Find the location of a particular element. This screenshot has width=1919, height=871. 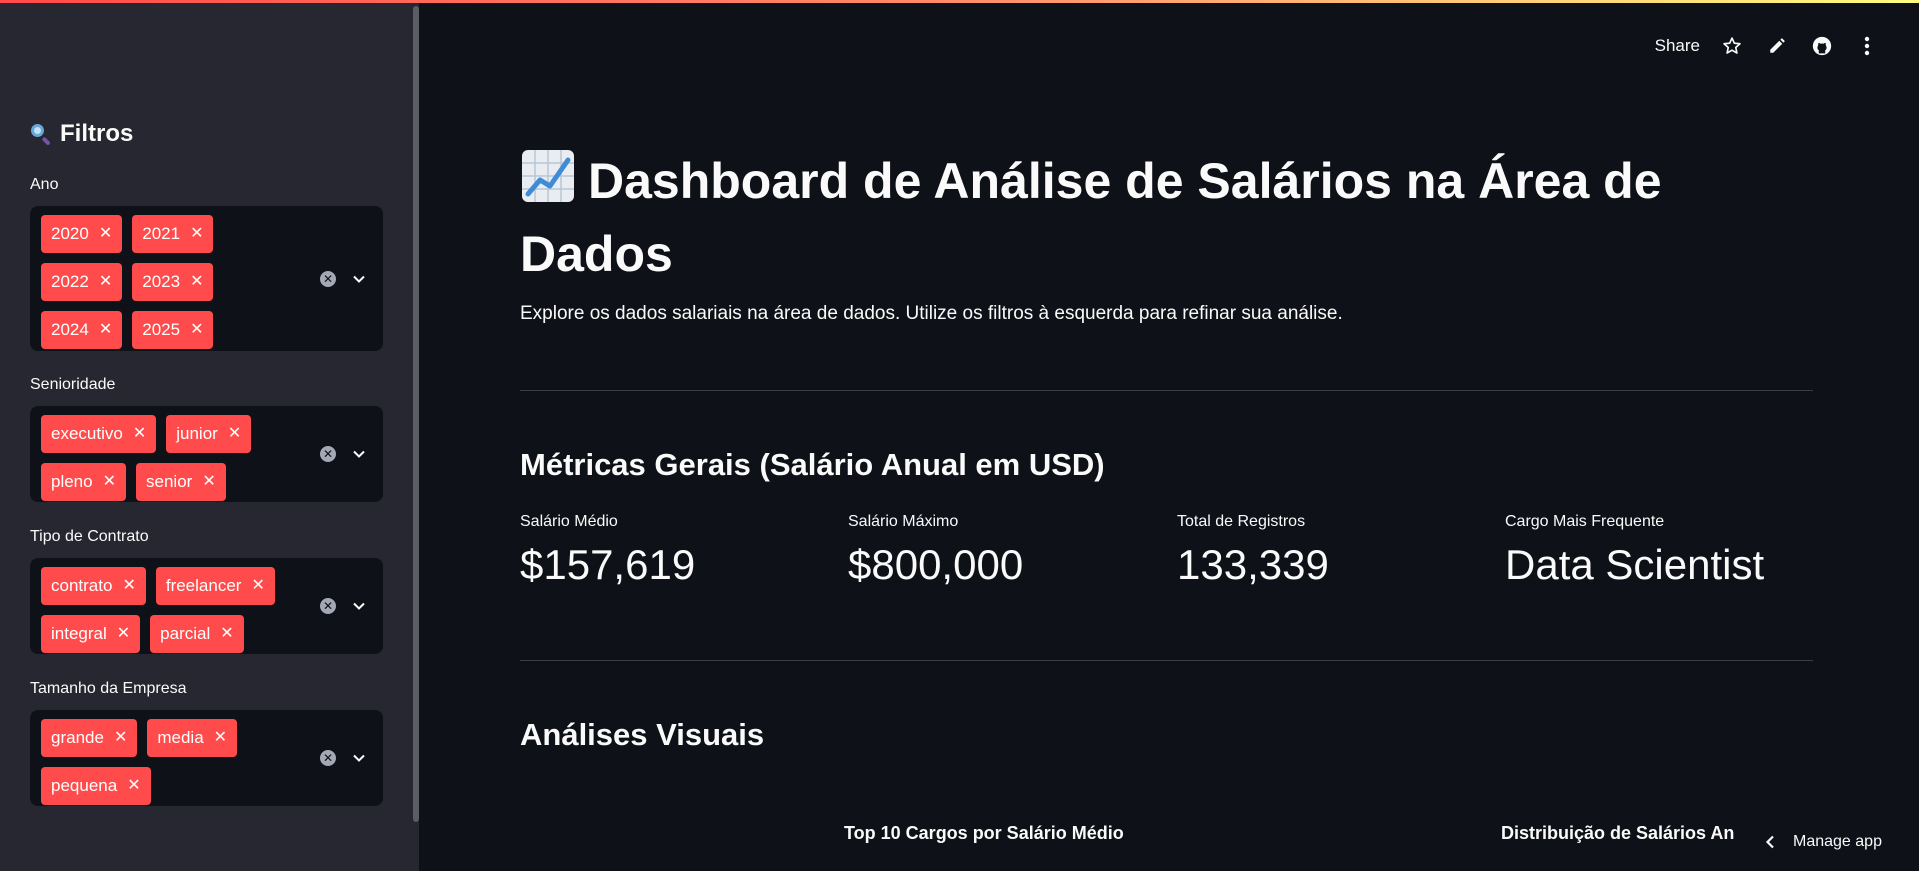

tag-2024: 2024 ✕ is located at coordinates (82, 330).